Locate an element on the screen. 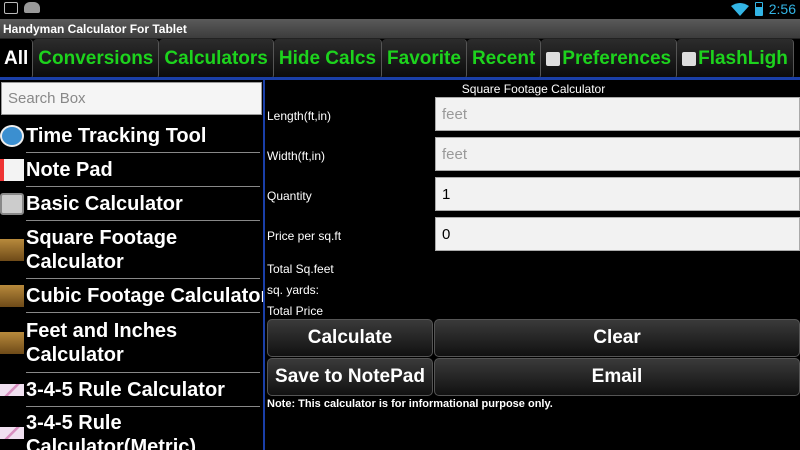 The height and width of the screenshot is (450, 800). sidebar-item-label: Cubic Footage Calculator is located at coordinates (145, 296).